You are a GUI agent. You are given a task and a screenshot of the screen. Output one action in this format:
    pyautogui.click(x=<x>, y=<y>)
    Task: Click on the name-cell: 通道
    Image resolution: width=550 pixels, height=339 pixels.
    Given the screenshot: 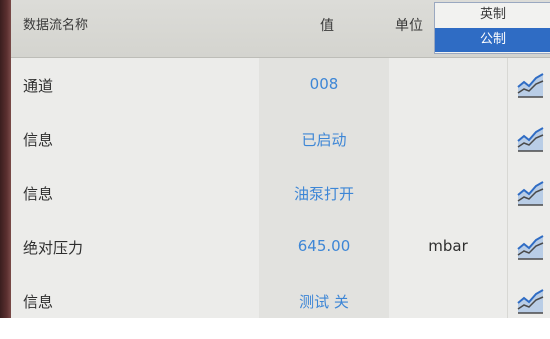 What is the action you would take?
    pyautogui.click(x=135, y=85)
    